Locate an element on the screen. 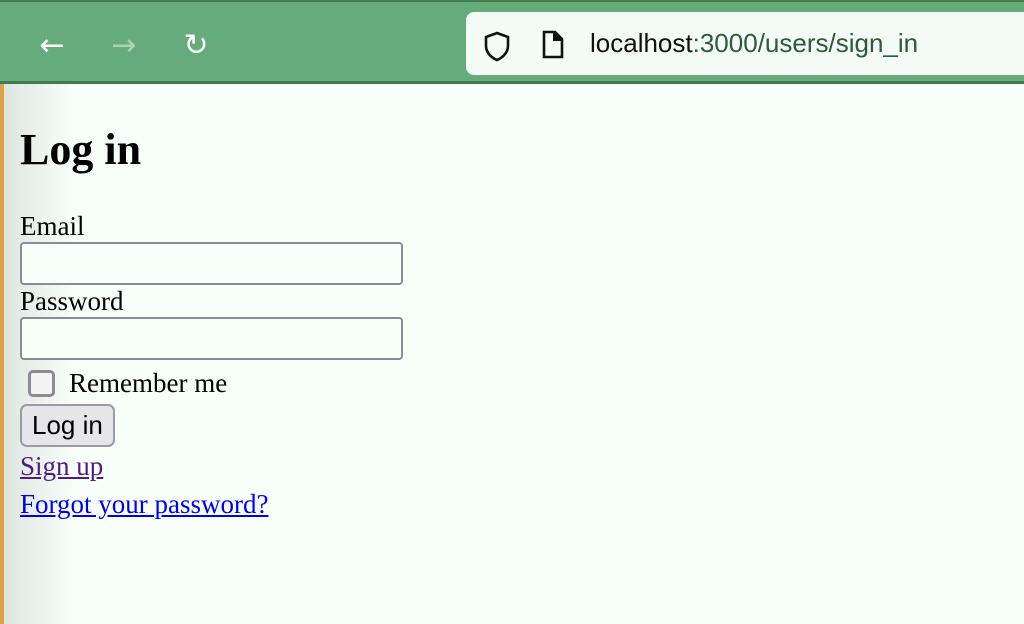 This screenshot has width=1024, height=624. sign-up-link: Sign up is located at coordinates (211, 466).